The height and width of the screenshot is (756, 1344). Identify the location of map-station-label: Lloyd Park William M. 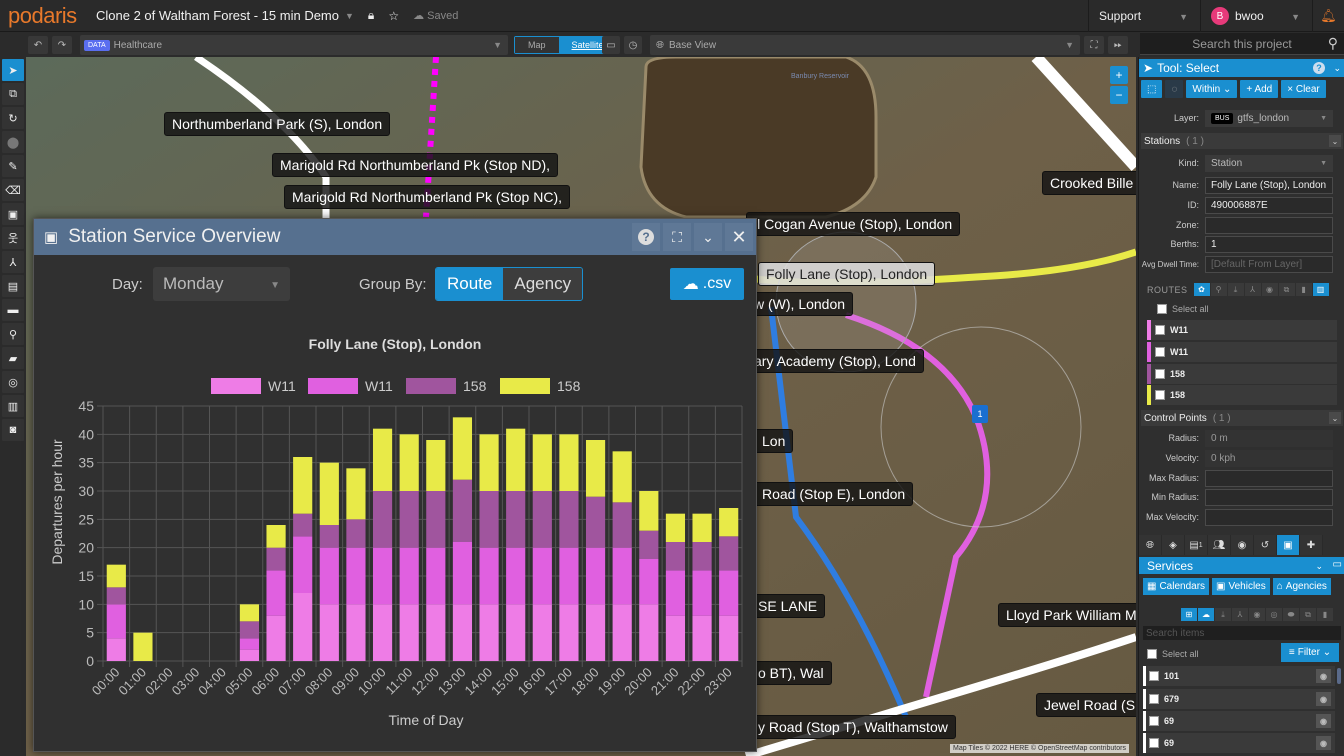
(1067, 615).